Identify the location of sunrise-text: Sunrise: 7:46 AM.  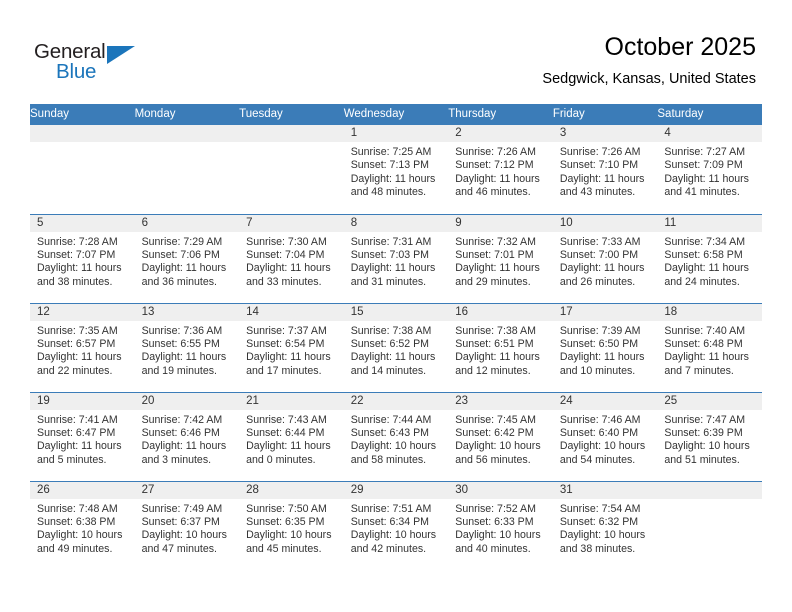
(600, 419).